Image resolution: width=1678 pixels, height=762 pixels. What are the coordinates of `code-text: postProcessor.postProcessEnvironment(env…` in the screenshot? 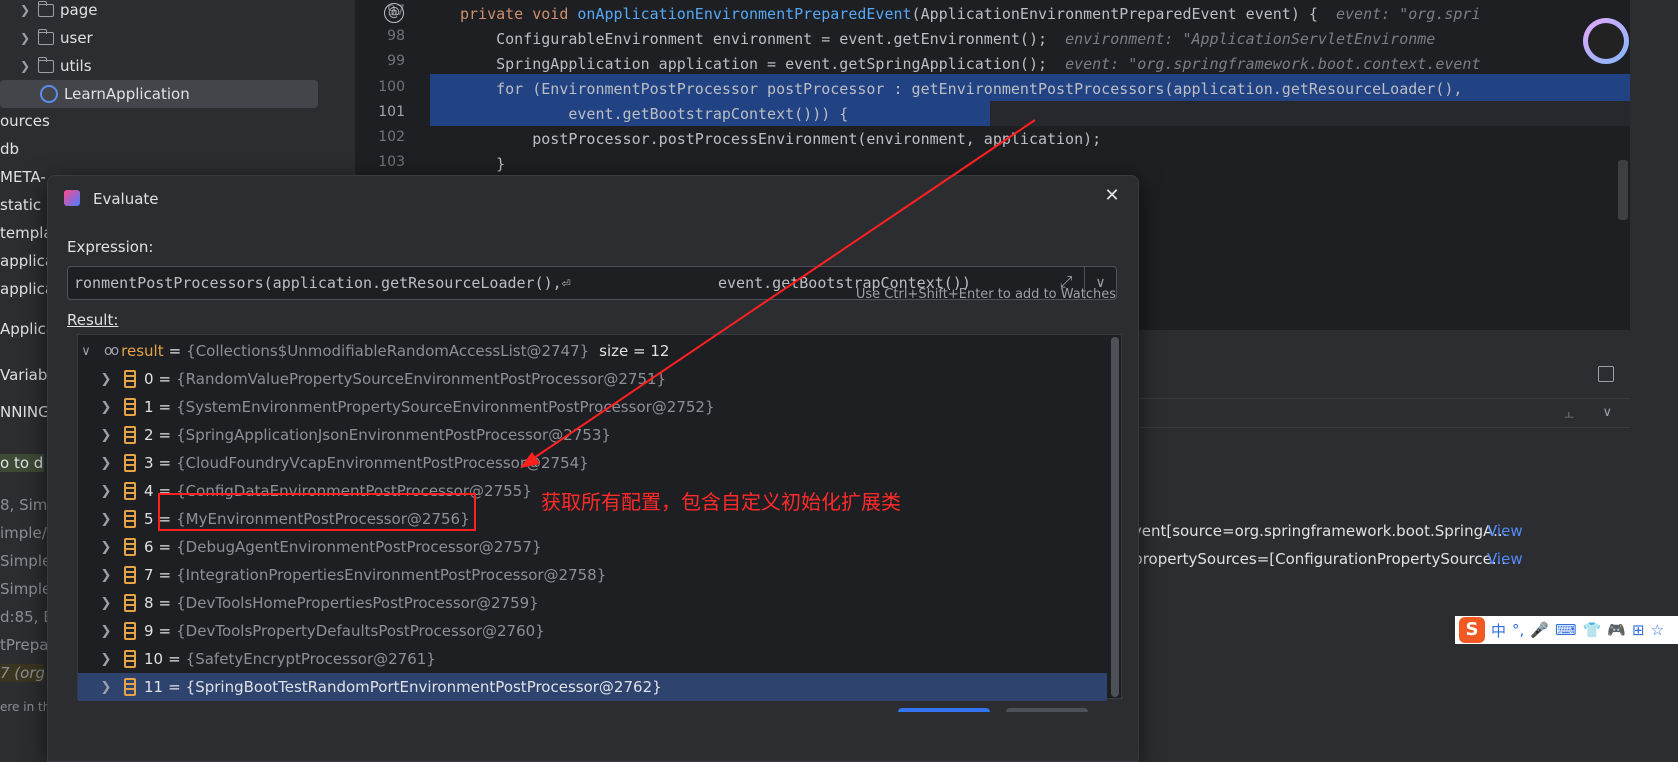 It's located at (781, 138).